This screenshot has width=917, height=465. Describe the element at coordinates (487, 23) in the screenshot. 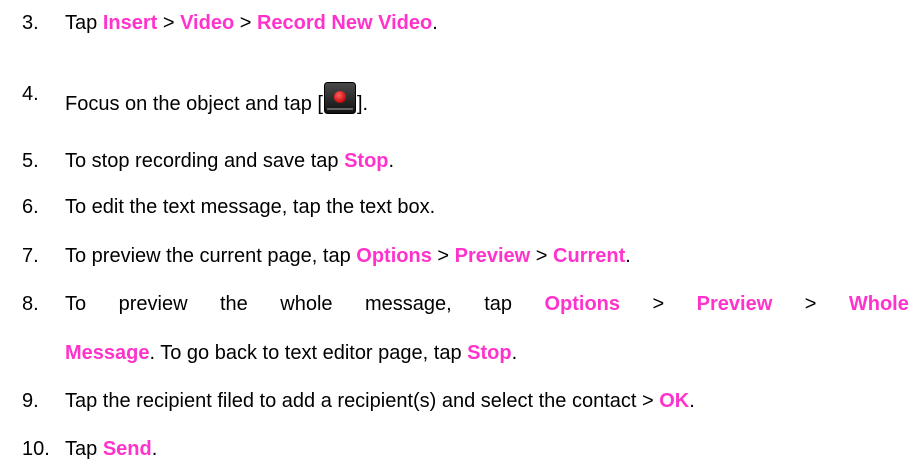

I see `step-text: Tap Insert > Video > Record New Video.` at that location.